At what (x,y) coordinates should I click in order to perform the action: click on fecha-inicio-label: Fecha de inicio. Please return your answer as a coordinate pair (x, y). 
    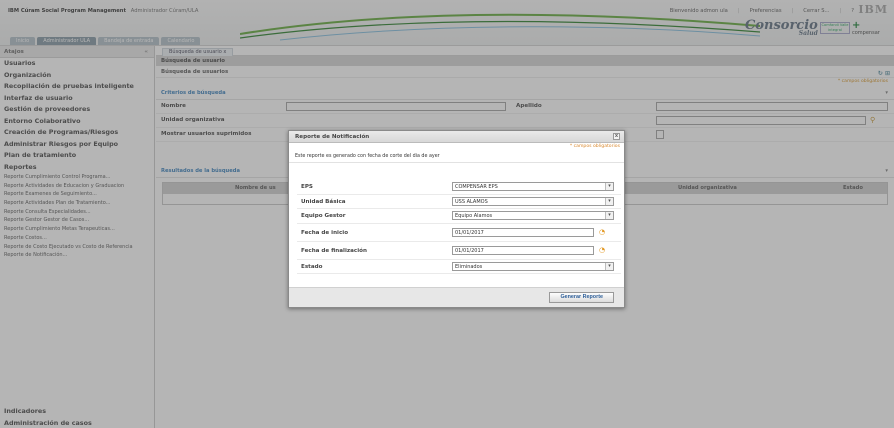
    Looking at the image, I should click on (325, 232).